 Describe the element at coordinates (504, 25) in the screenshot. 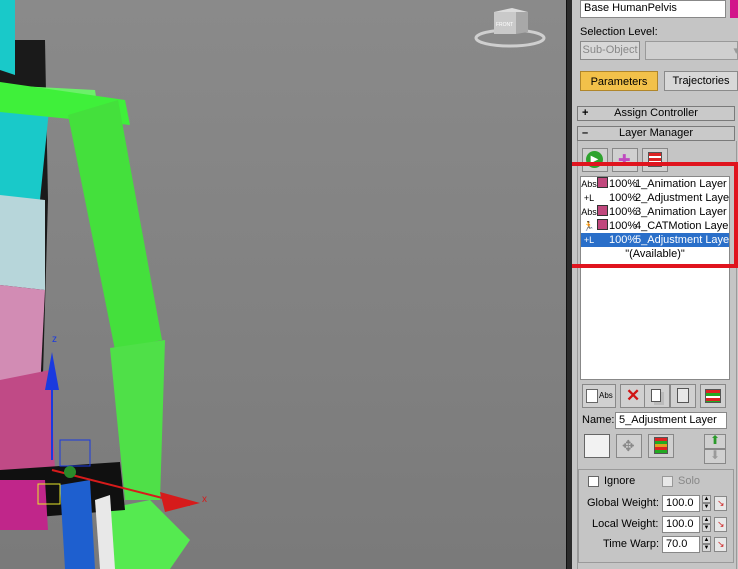

I see `viewcube-label: FRONT` at that location.